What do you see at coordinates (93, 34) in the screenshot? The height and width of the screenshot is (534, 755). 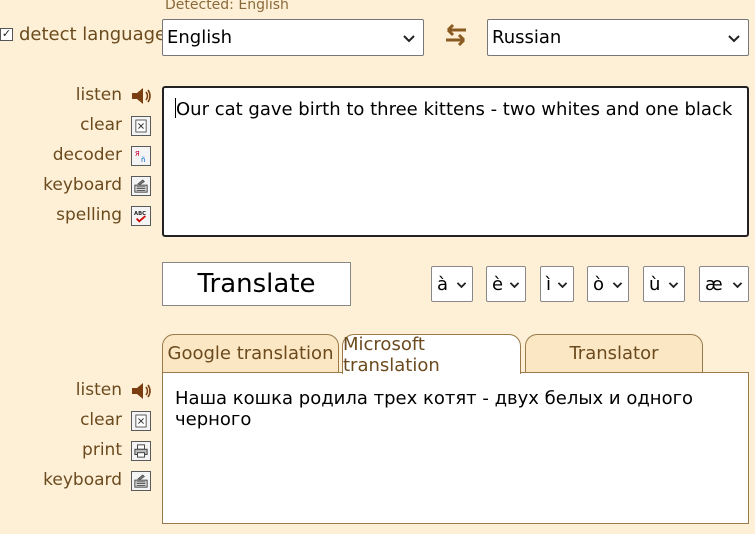 I see `detect-language-label: detect language` at bounding box center [93, 34].